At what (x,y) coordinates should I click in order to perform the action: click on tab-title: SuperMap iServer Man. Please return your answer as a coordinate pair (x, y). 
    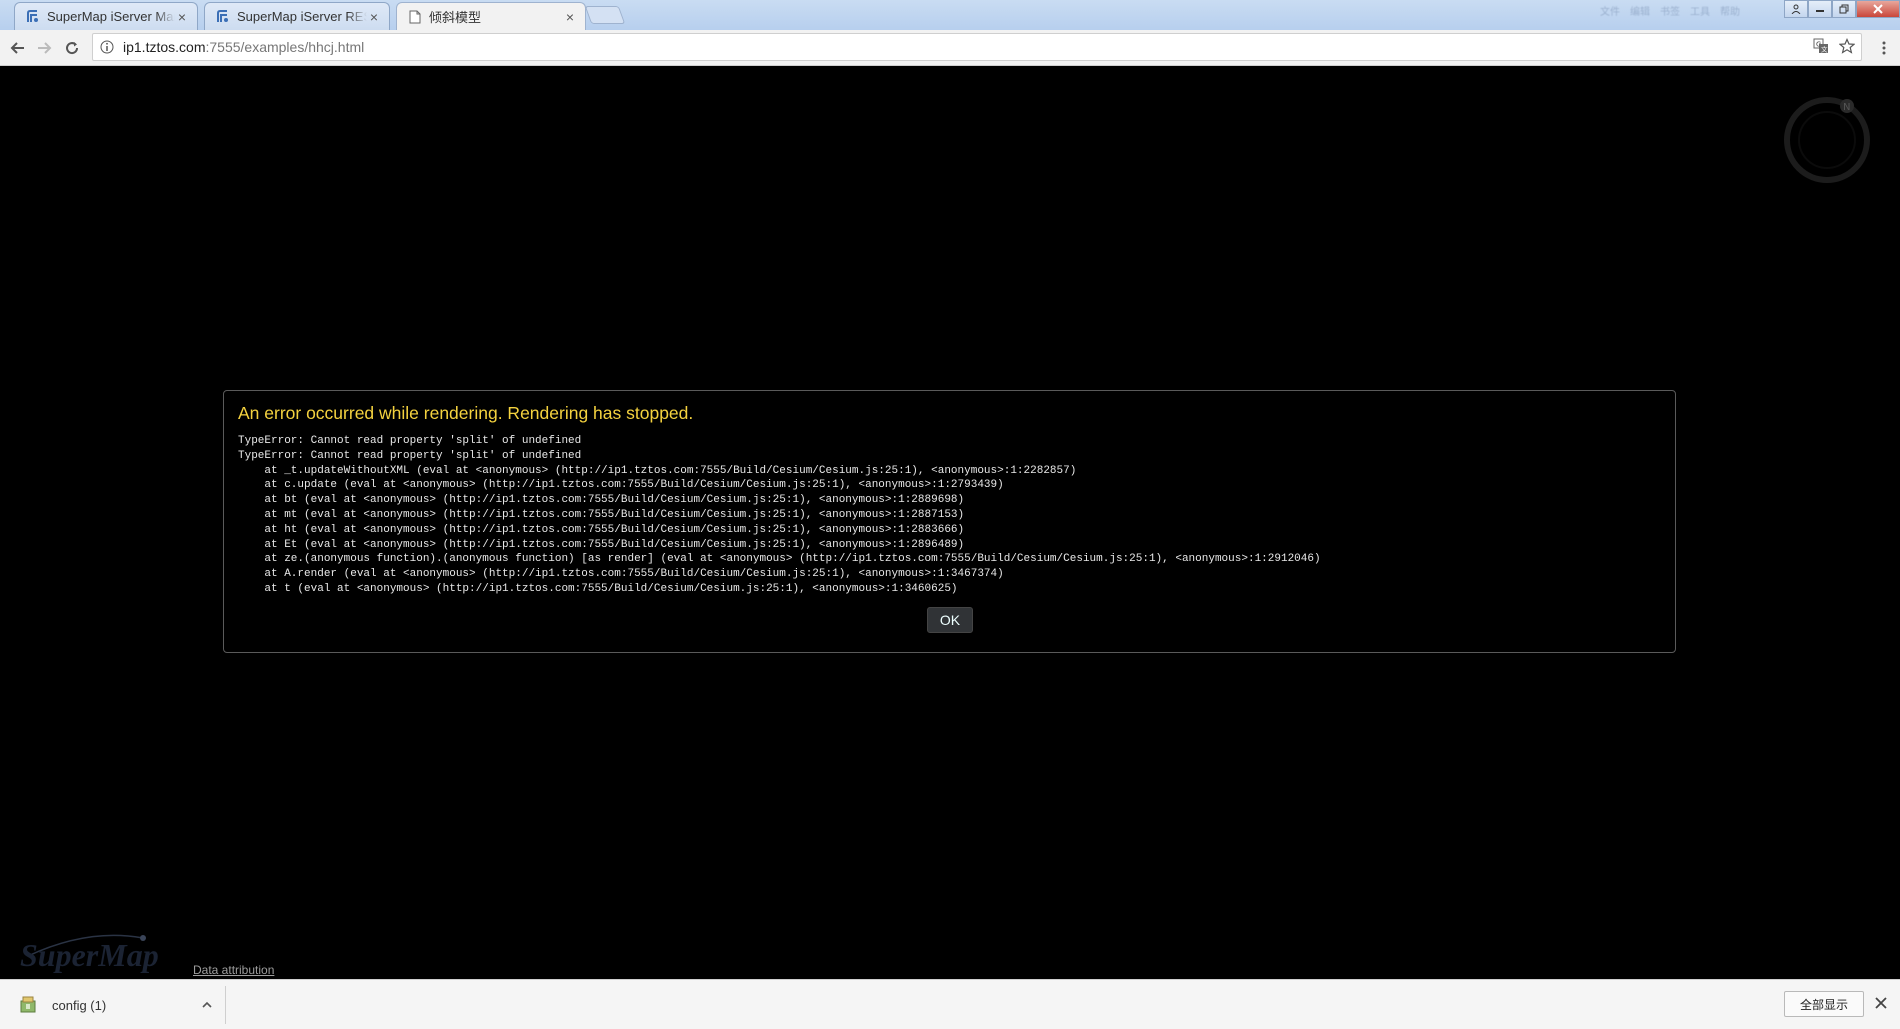
    Looking at the image, I should click on (111, 16).